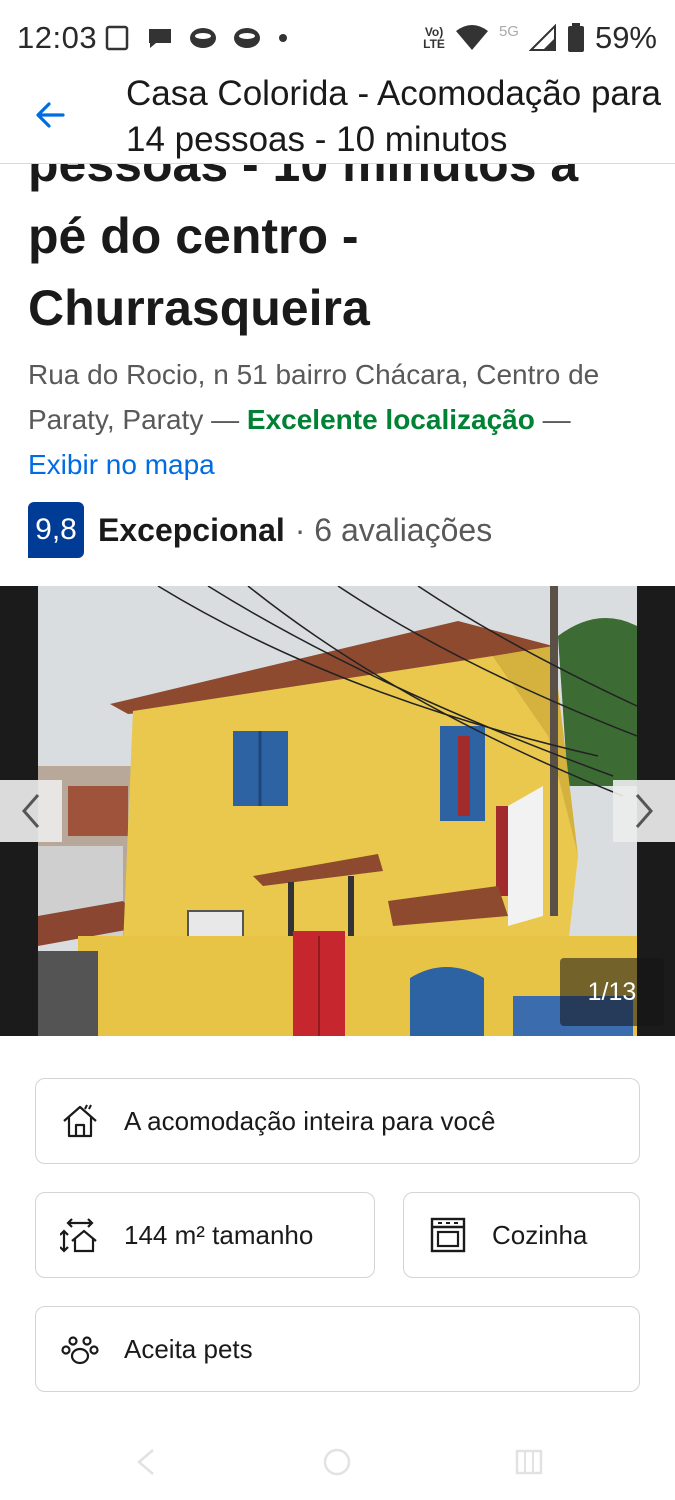 This screenshot has height=1500, width=675. I want to click on facility-label: A acomodação inteira para você, so click(310, 1120).